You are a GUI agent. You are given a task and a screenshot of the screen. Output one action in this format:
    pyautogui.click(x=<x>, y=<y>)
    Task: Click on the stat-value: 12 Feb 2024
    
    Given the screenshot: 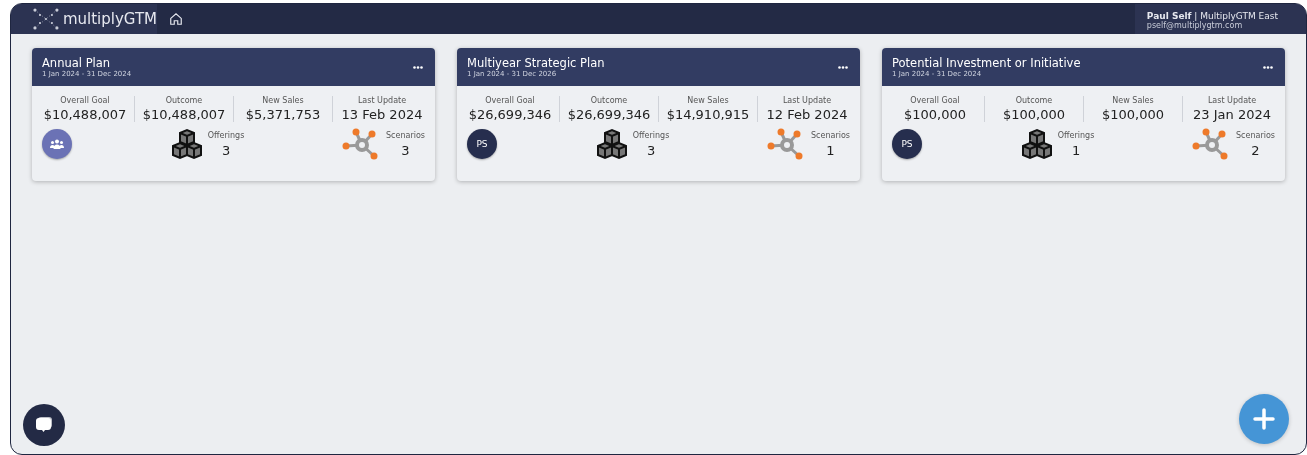 What is the action you would take?
    pyautogui.click(x=807, y=114)
    